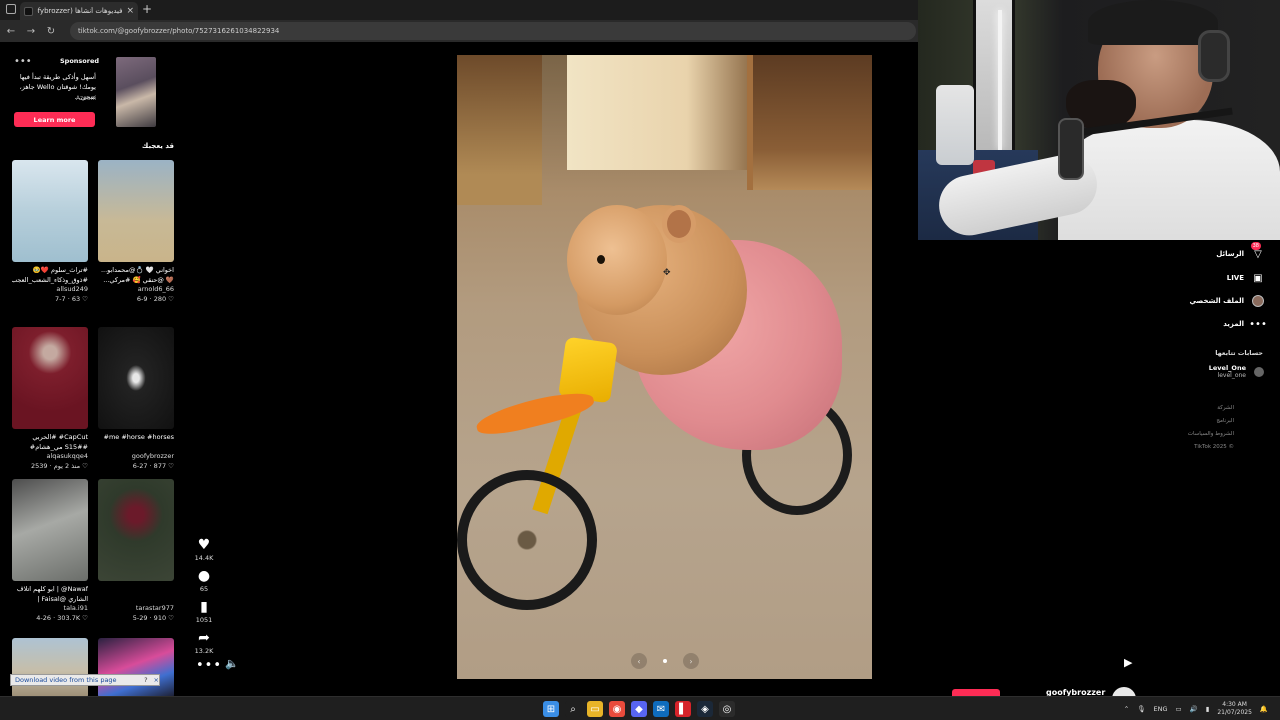  I want to click on video-user: arnold6_66, so click(136, 290).